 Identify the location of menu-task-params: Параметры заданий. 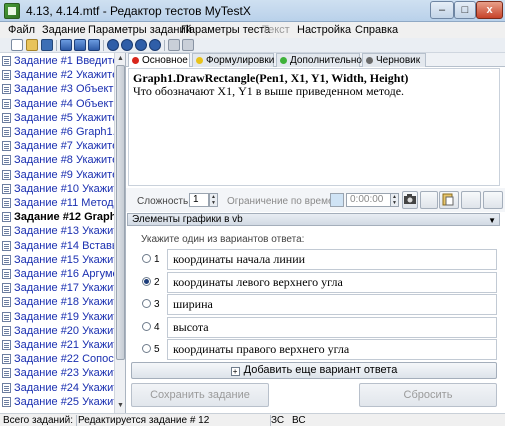
(140, 30).